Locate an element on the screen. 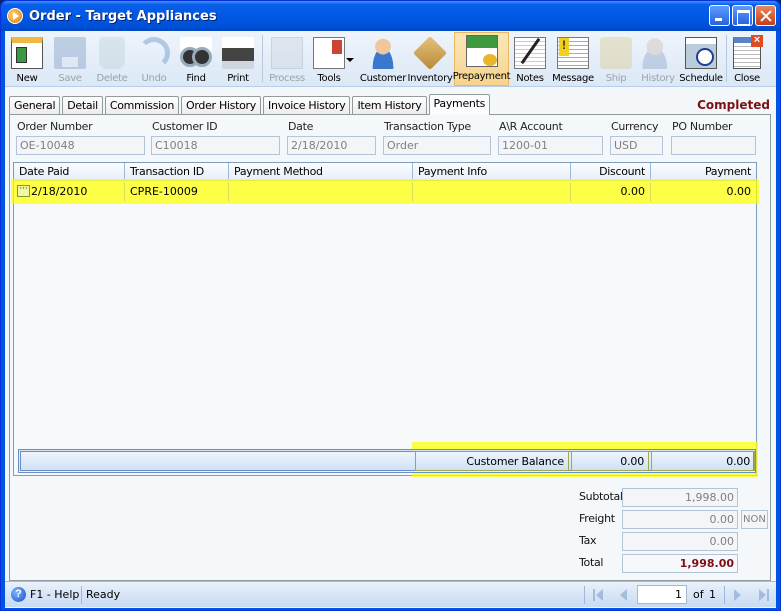 Image resolution: width=781 pixels, height=611 pixels. process-gear-icon is located at coordinates (287, 53).